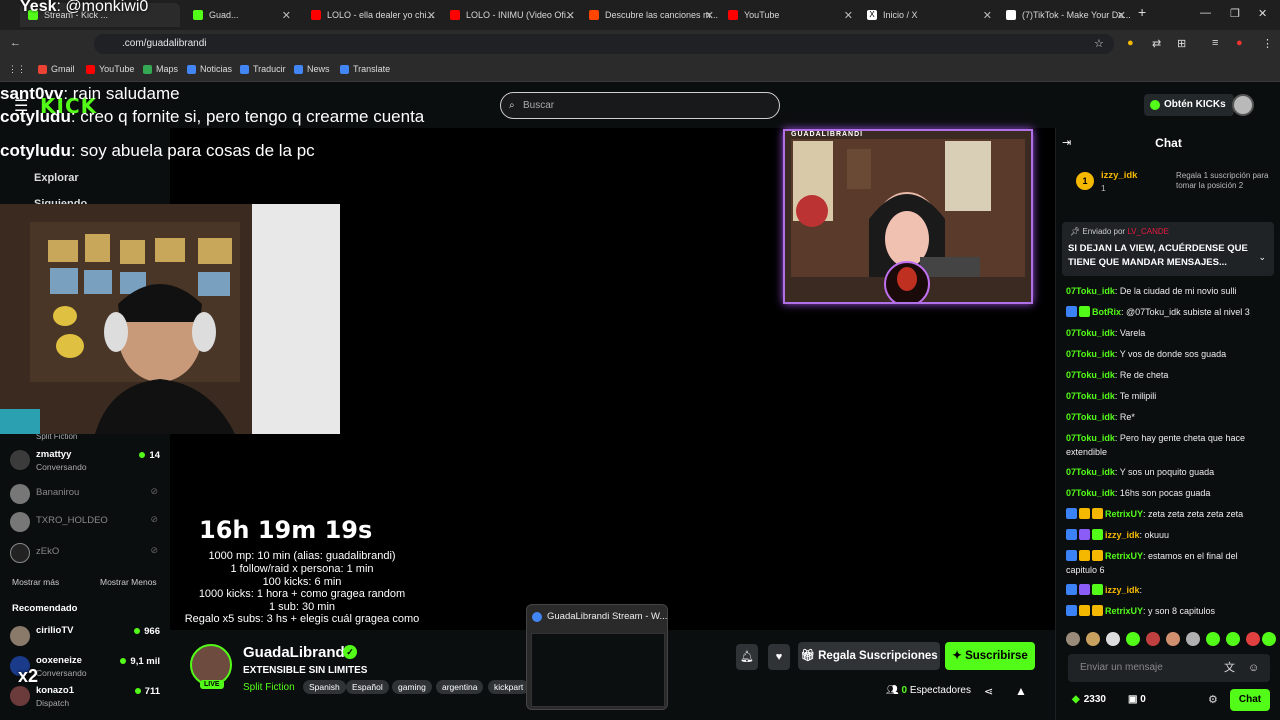  What do you see at coordinates (1239, 43) in the screenshot?
I see `profile-icon: ●` at bounding box center [1239, 43].